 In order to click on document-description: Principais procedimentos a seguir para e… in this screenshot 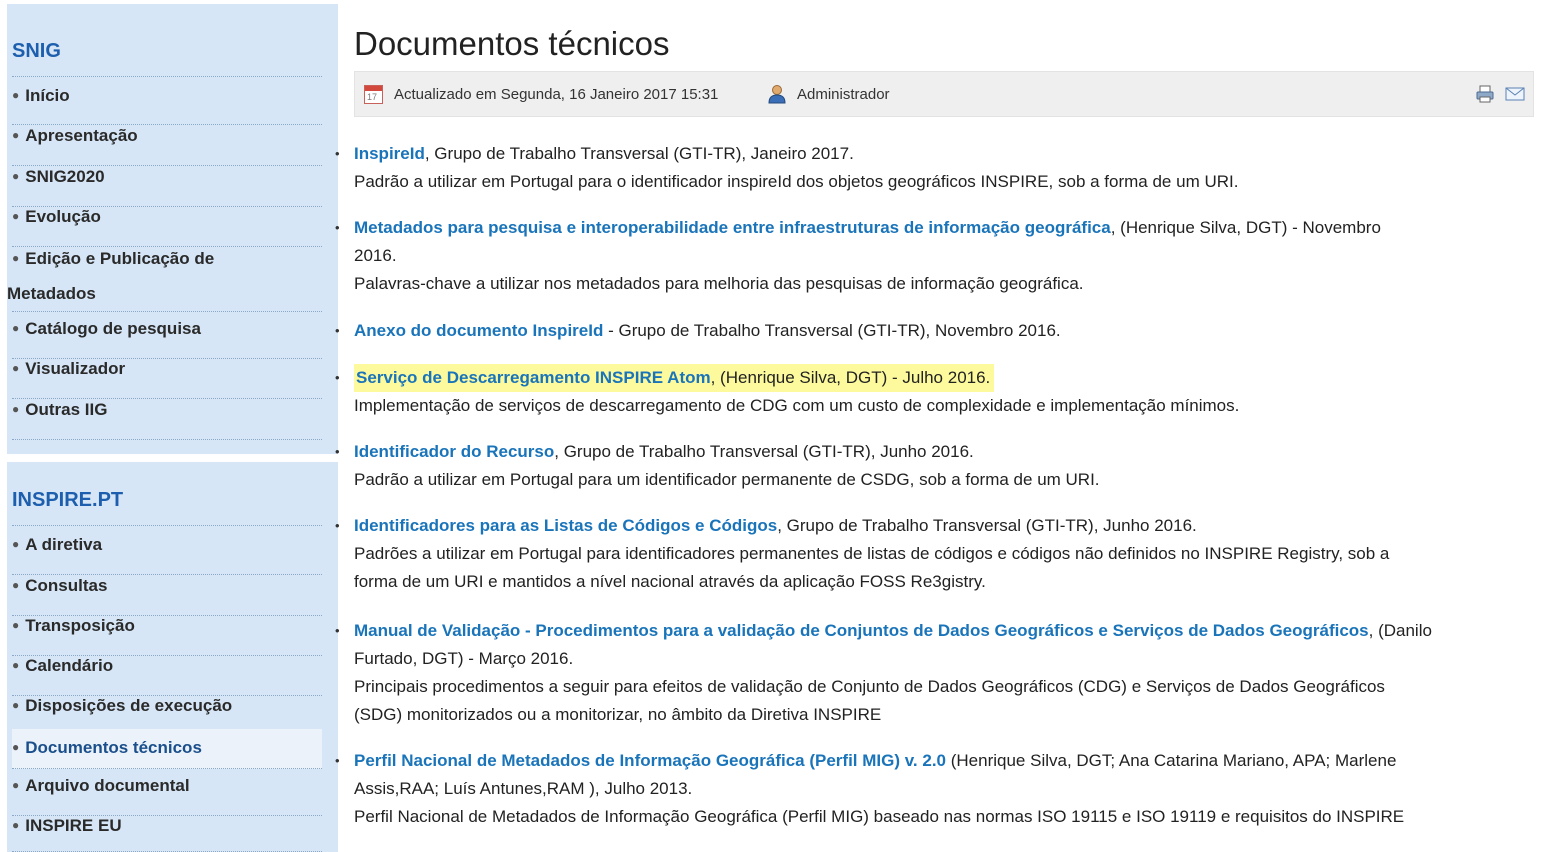, I will do `click(869, 686)`.